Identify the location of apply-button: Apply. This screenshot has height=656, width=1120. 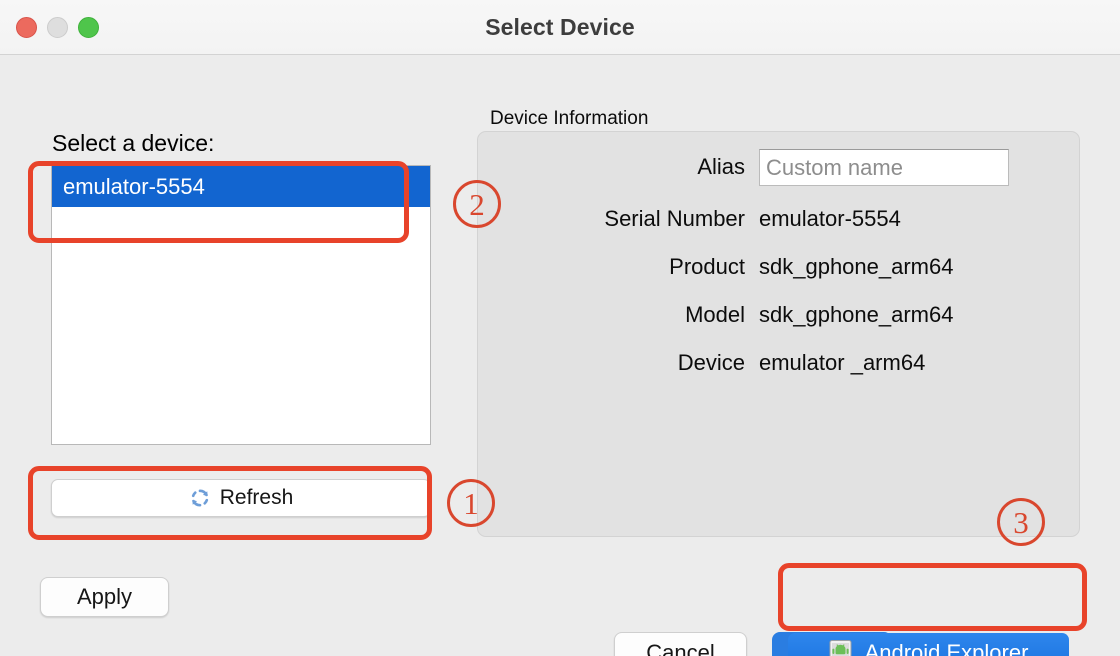
(104, 597).